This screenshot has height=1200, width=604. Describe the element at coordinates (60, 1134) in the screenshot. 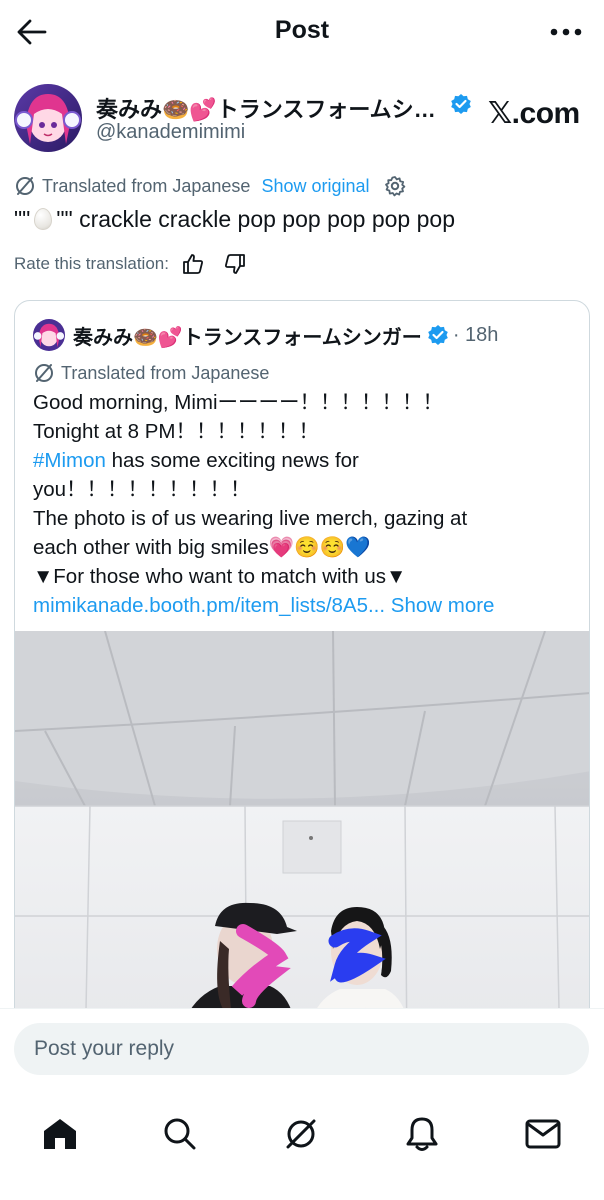

I see `home-icon` at that location.